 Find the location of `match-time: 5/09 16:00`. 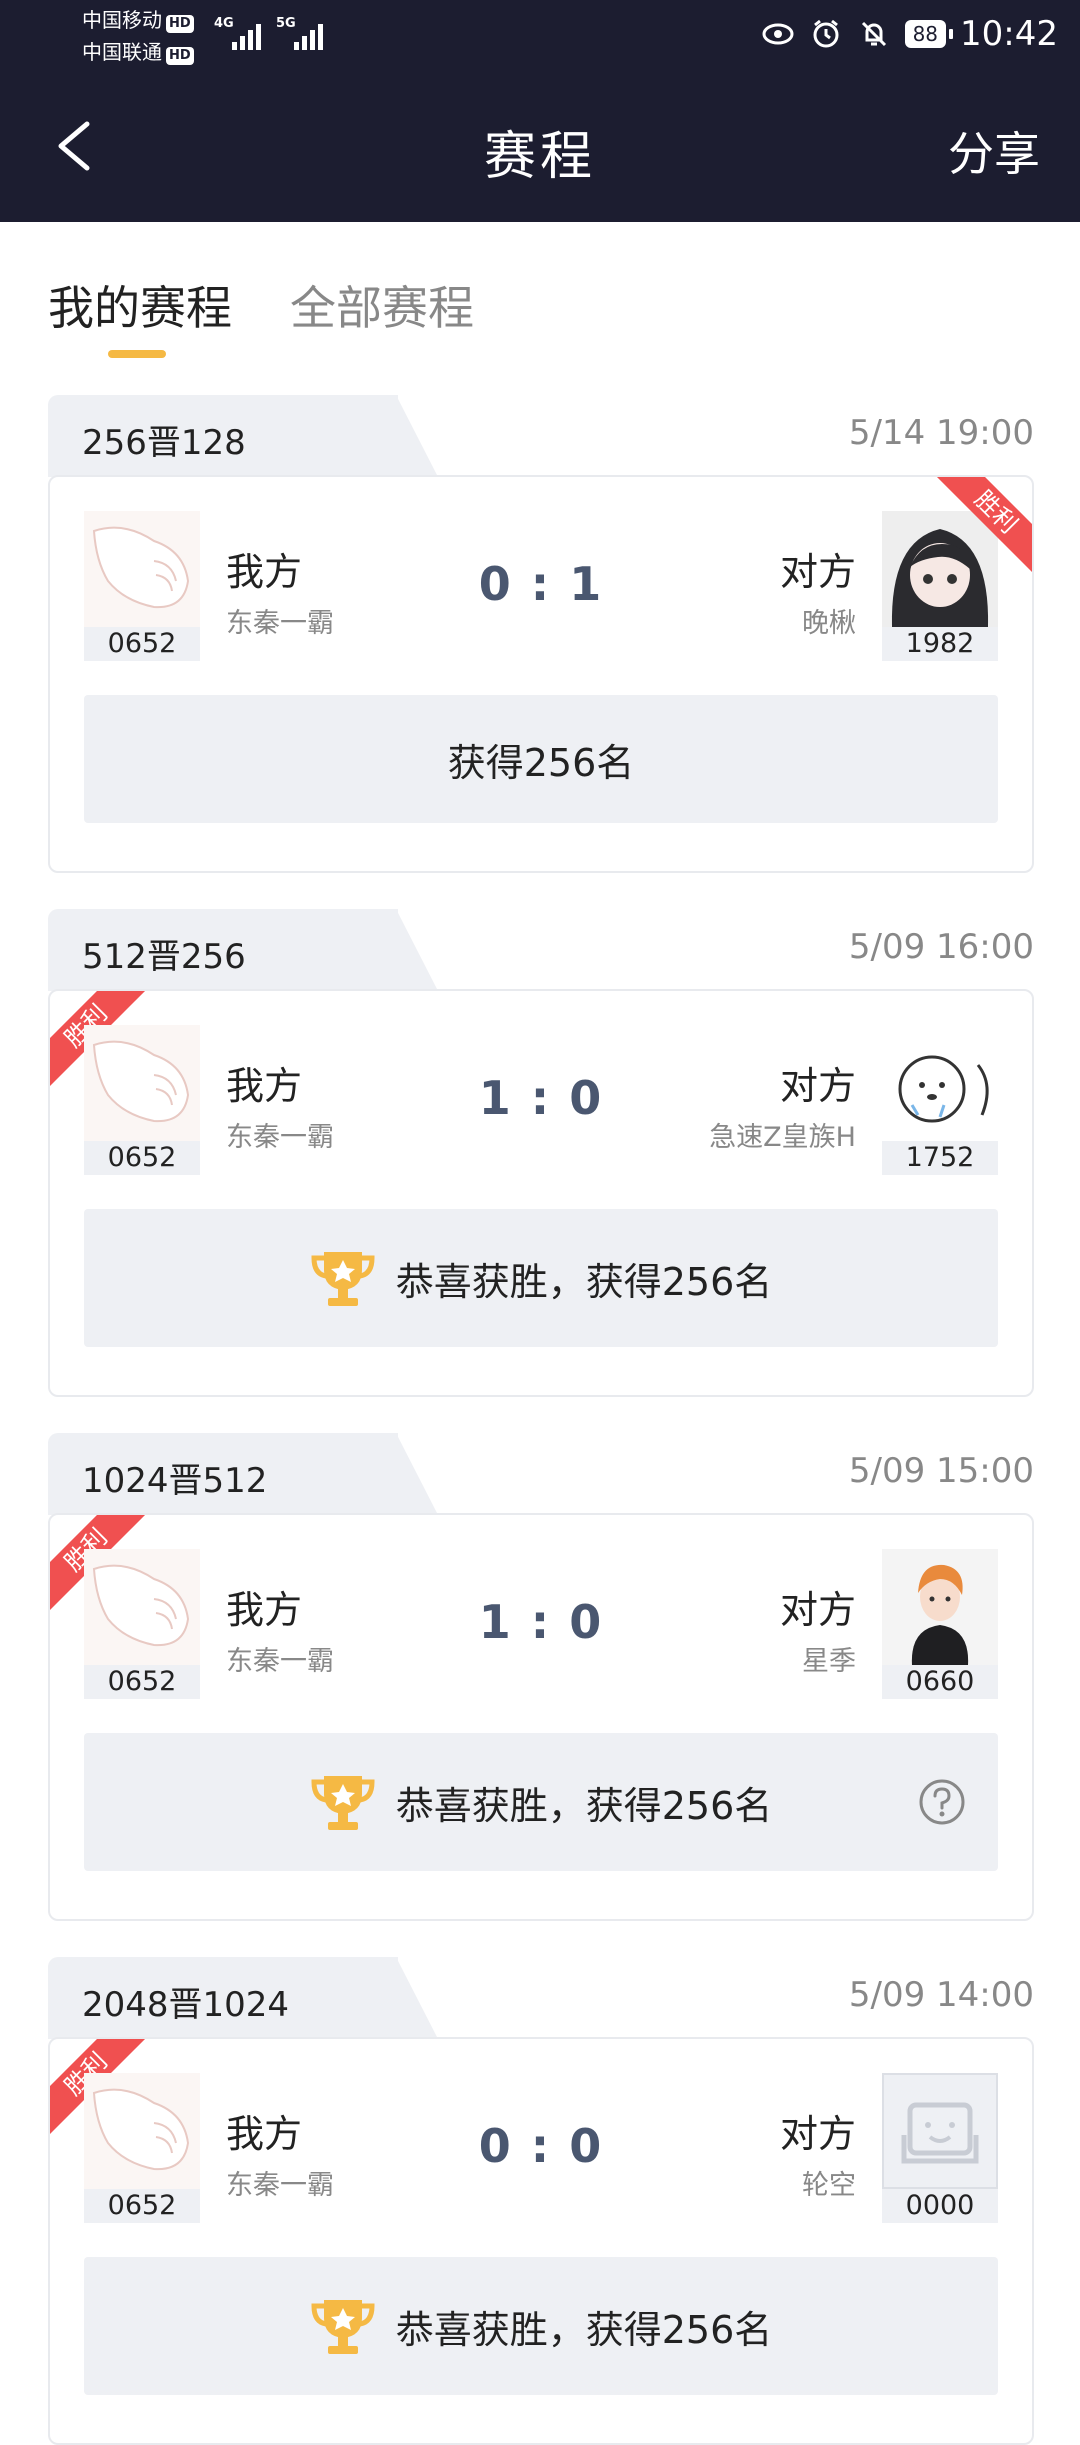

match-time: 5/09 16:00 is located at coordinates (941, 947).